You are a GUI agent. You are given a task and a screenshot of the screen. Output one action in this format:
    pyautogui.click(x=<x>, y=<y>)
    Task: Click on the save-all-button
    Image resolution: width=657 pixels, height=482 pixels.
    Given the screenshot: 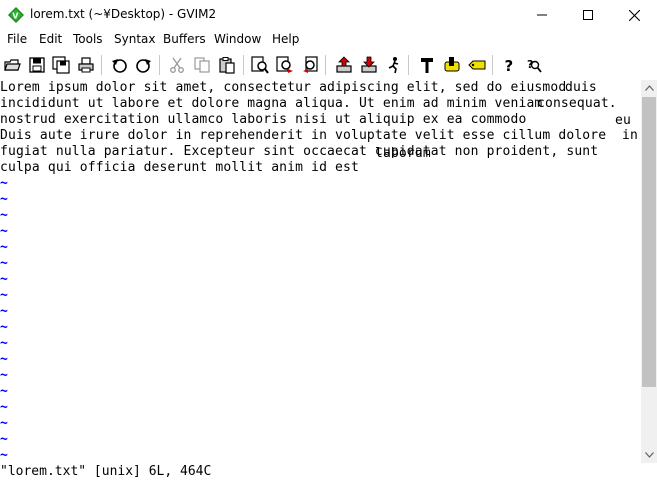 What is the action you would take?
    pyautogui.click(x=61, y=65)
    